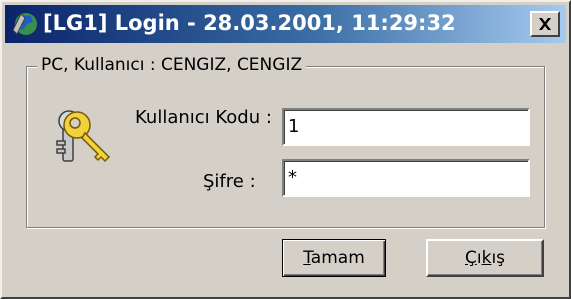  What do you see at coordinates (24, 24) in the screenshot?
I see `globe-icon` at bounding box center [24, 24].